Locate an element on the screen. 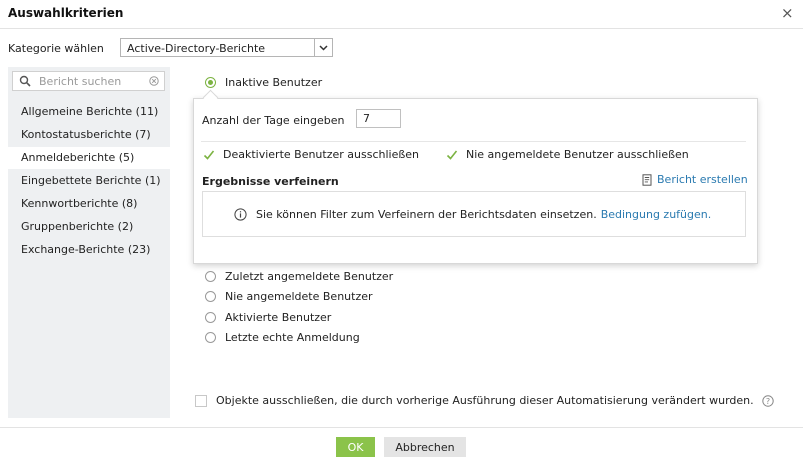 Image resolution: width=803 pixels, height=465 pixels. info-icon is located at coordinates (240, 214).